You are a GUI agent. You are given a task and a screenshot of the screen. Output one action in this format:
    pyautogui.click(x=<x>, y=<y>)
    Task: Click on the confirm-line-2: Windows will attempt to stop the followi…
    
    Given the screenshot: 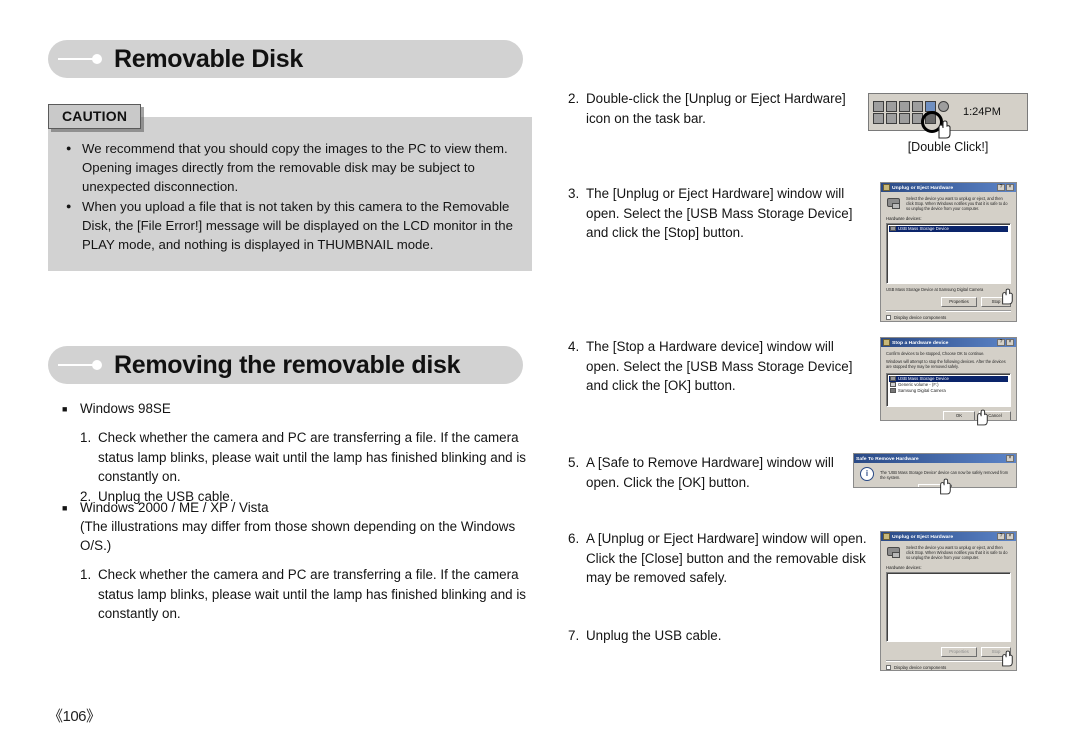 What is the action you would take?
    pyautogui.click(x=946, y=364)
    